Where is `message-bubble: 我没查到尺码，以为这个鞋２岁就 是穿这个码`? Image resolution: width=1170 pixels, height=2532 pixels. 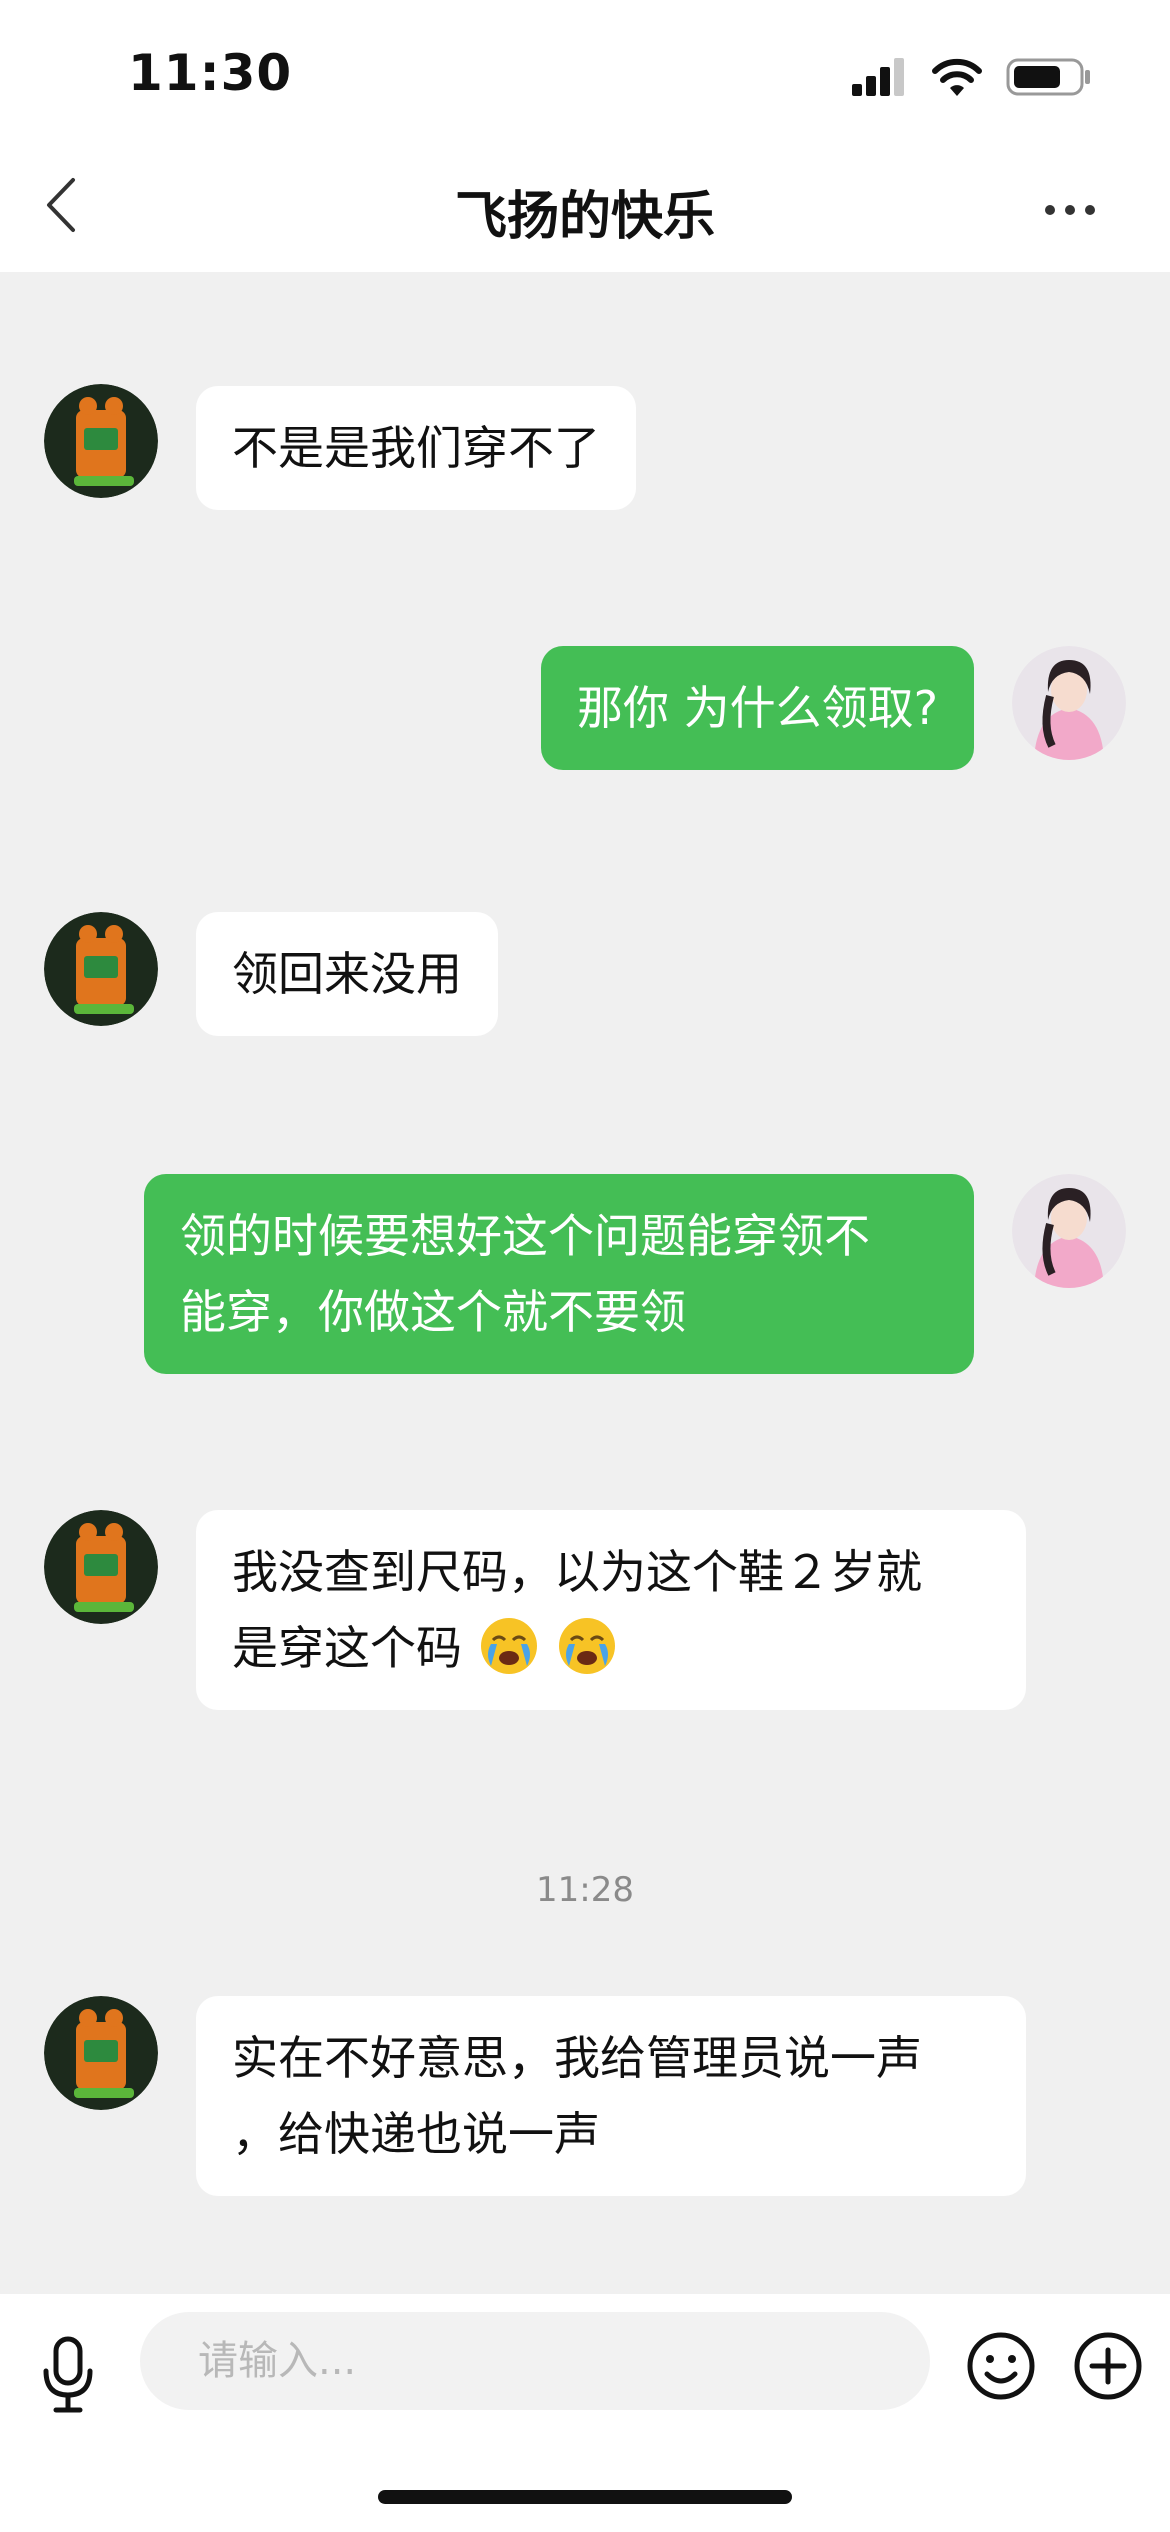
message-bubble: 我没查到尺码，以为这个鞋２岁就 是穿这个码 is located at coordinates (611, 1610).